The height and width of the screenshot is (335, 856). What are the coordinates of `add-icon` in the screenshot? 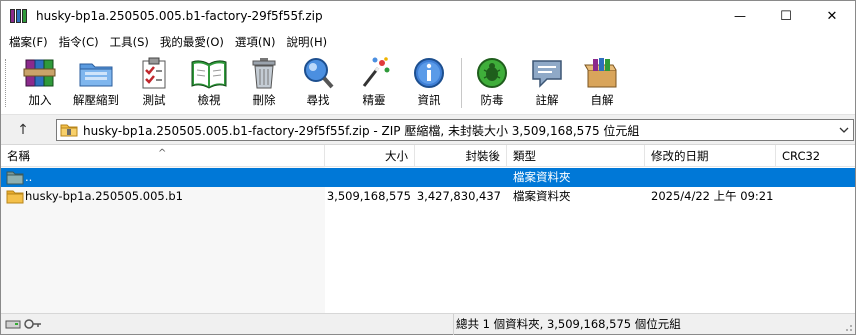 It's located at (39, 73).